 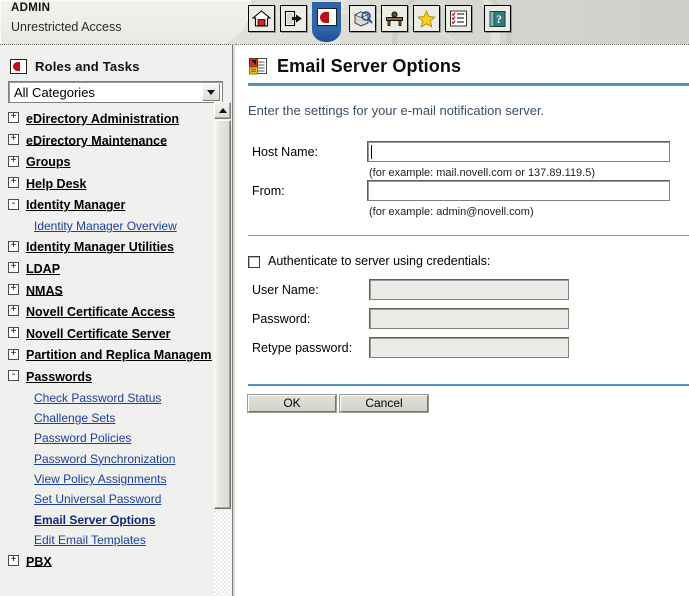 What do you see at coordinates (285, 290) in the screenshot?
I see `user-name-label: User Name:` at bounding box center [285, 290].